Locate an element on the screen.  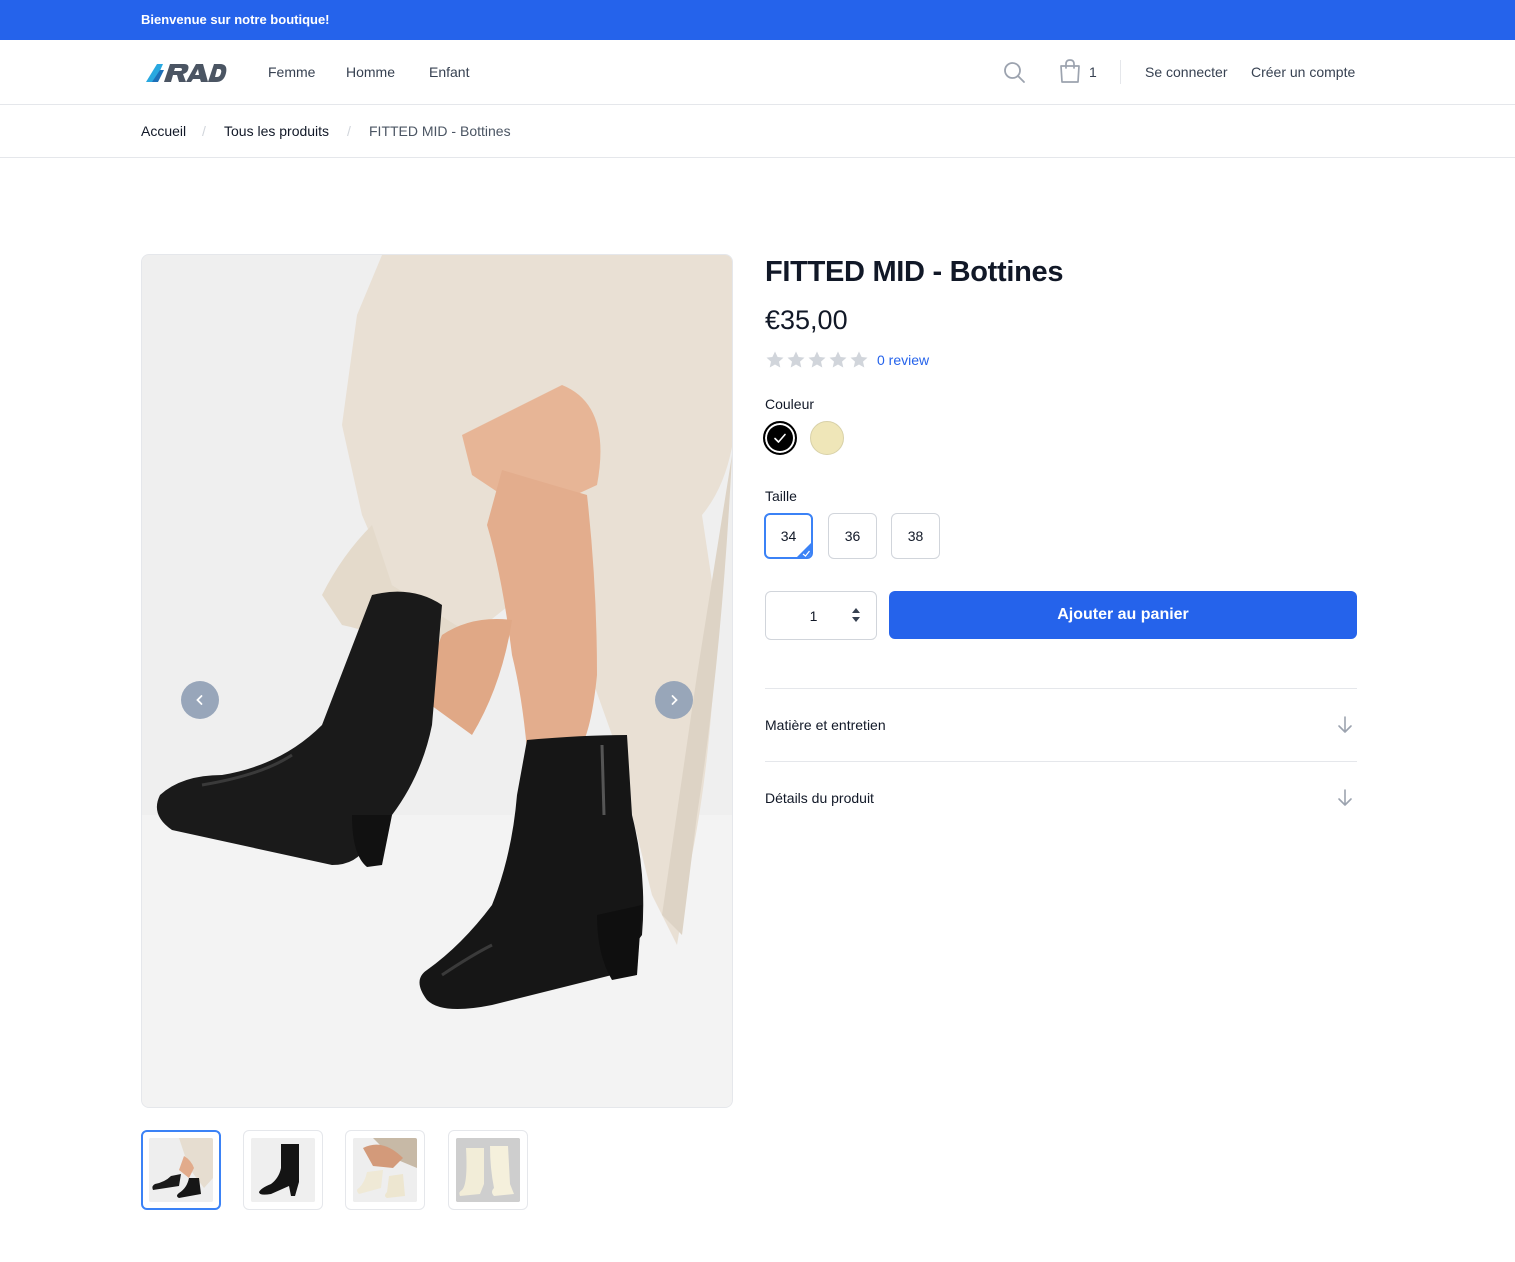
search-icon is located at coordinates (1014, 72).